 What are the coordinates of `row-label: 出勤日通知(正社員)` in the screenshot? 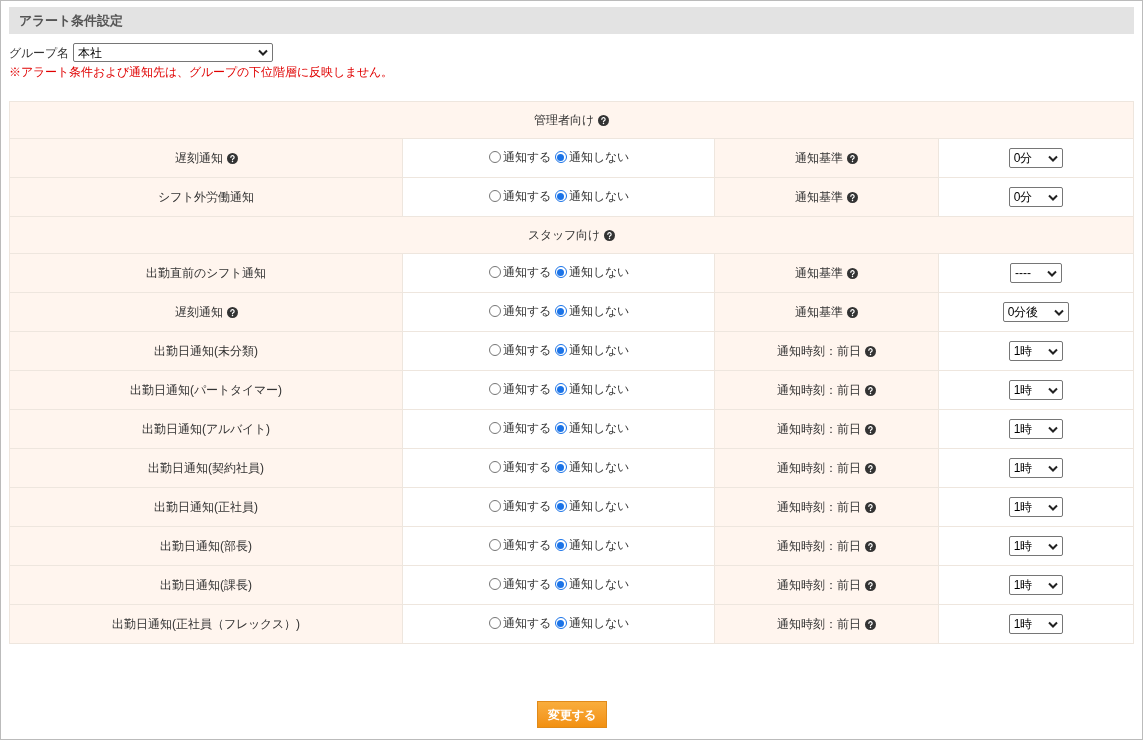 It's located at (206, 507).